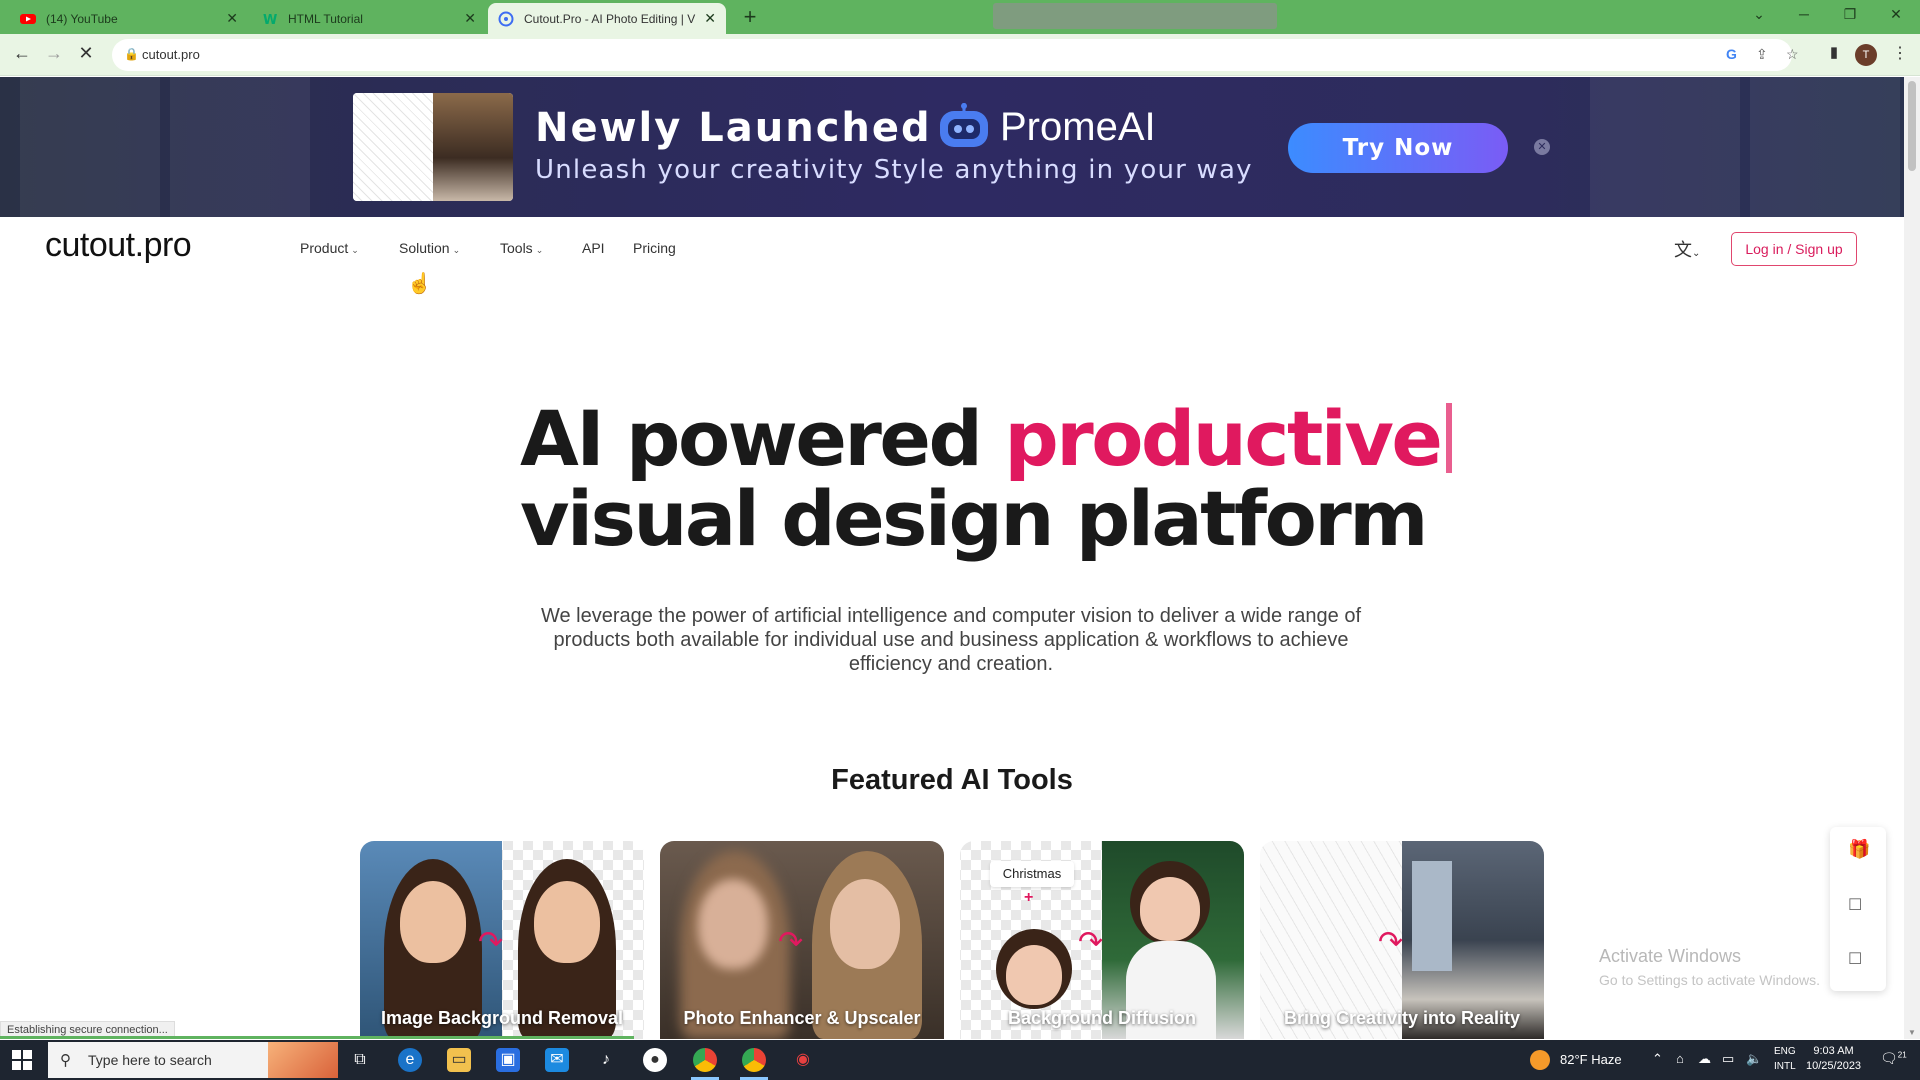 The width and height of the screenshot is (1920, 1080). I want to click on chrome-profile-icon, so click(754, 1060).